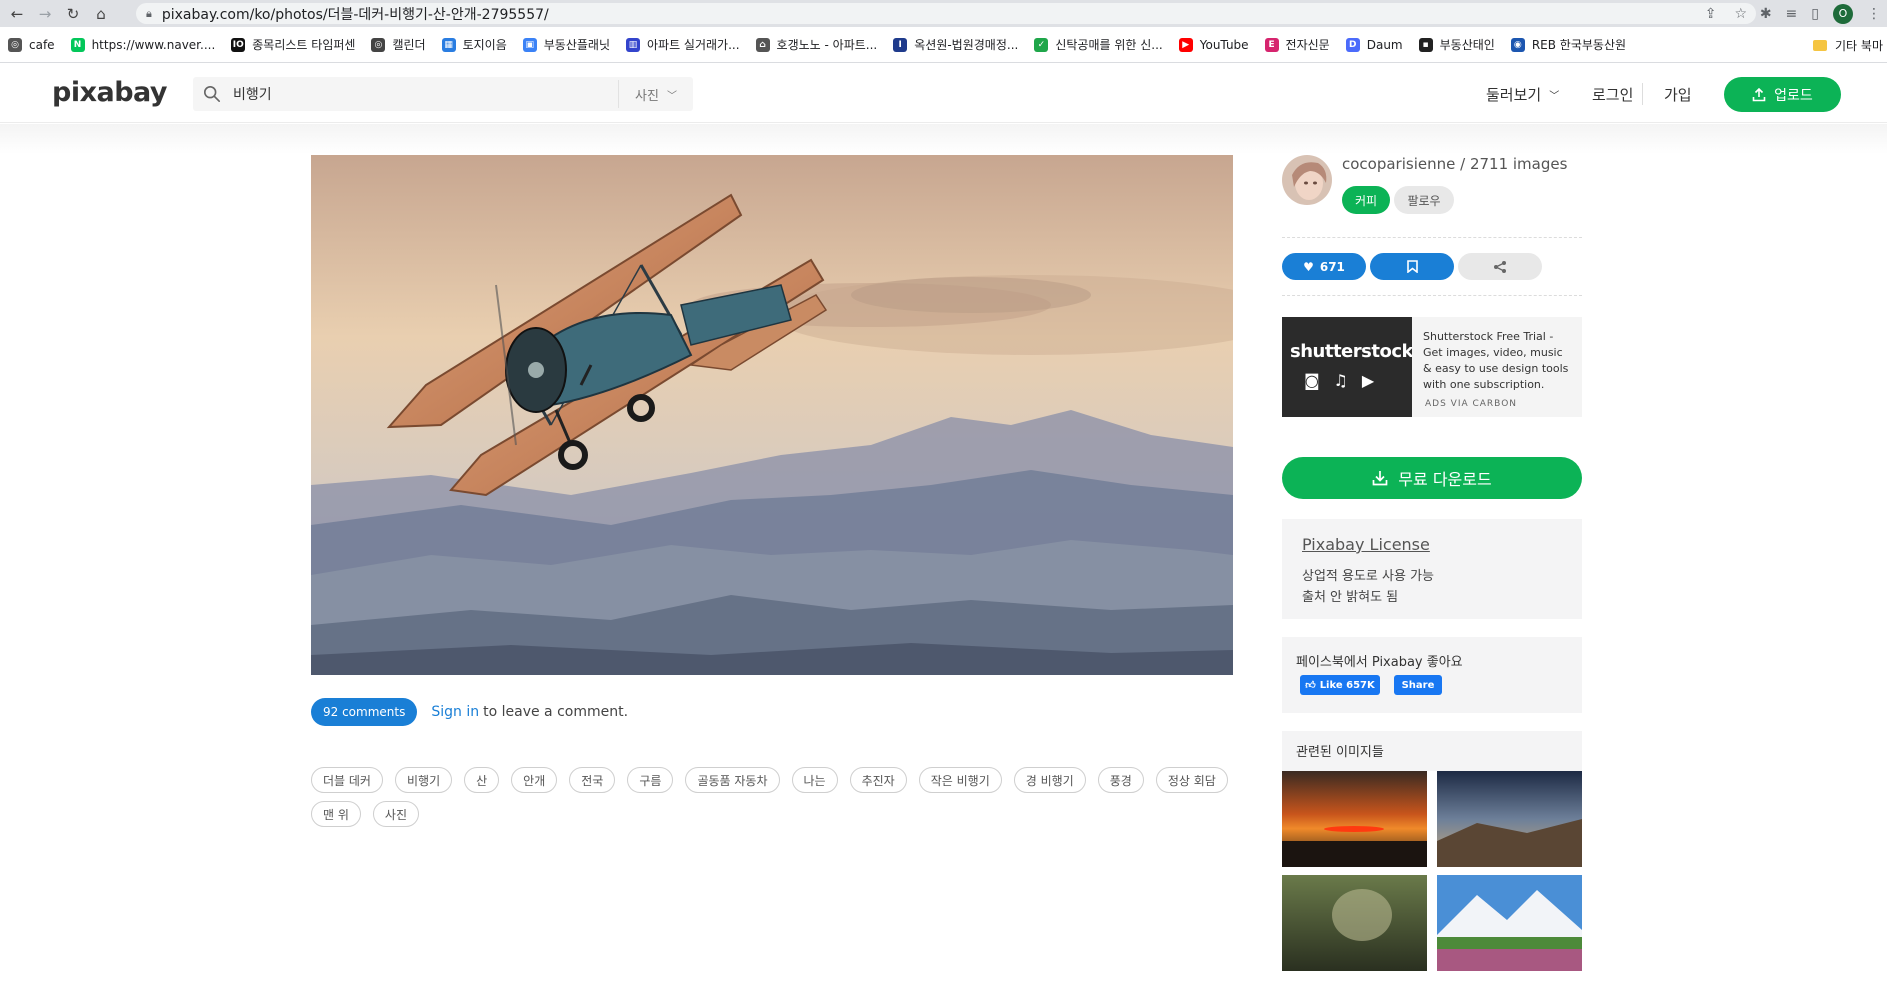 The width and height of the screenshot is (1887, 986). Describe the element at coordinates (1366, 544) in the screenshot. I see `license-link: Pixabay License` at that location.